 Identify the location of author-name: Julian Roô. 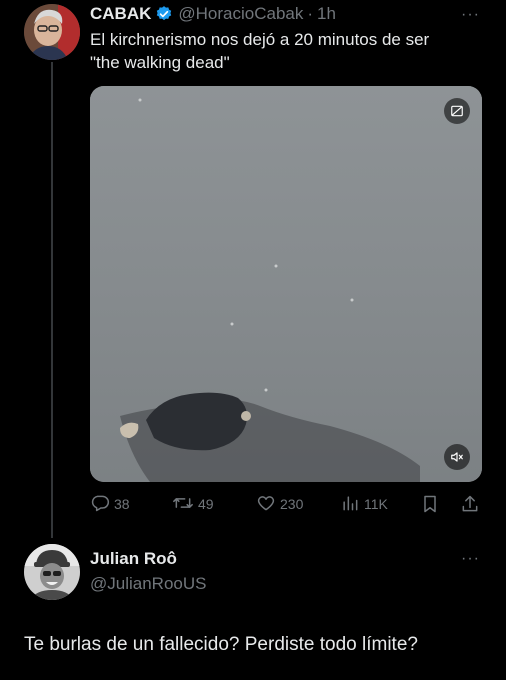
(133, 559).